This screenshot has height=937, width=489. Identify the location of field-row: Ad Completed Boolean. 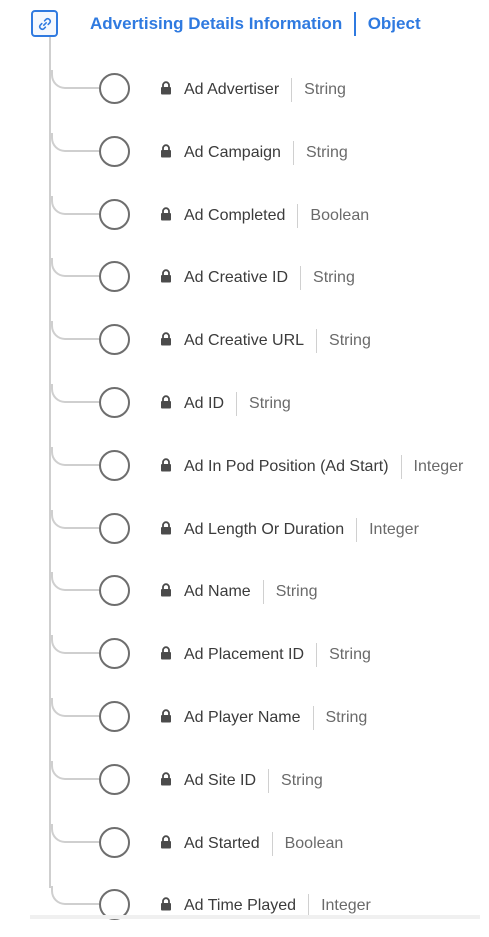
(244, 216).